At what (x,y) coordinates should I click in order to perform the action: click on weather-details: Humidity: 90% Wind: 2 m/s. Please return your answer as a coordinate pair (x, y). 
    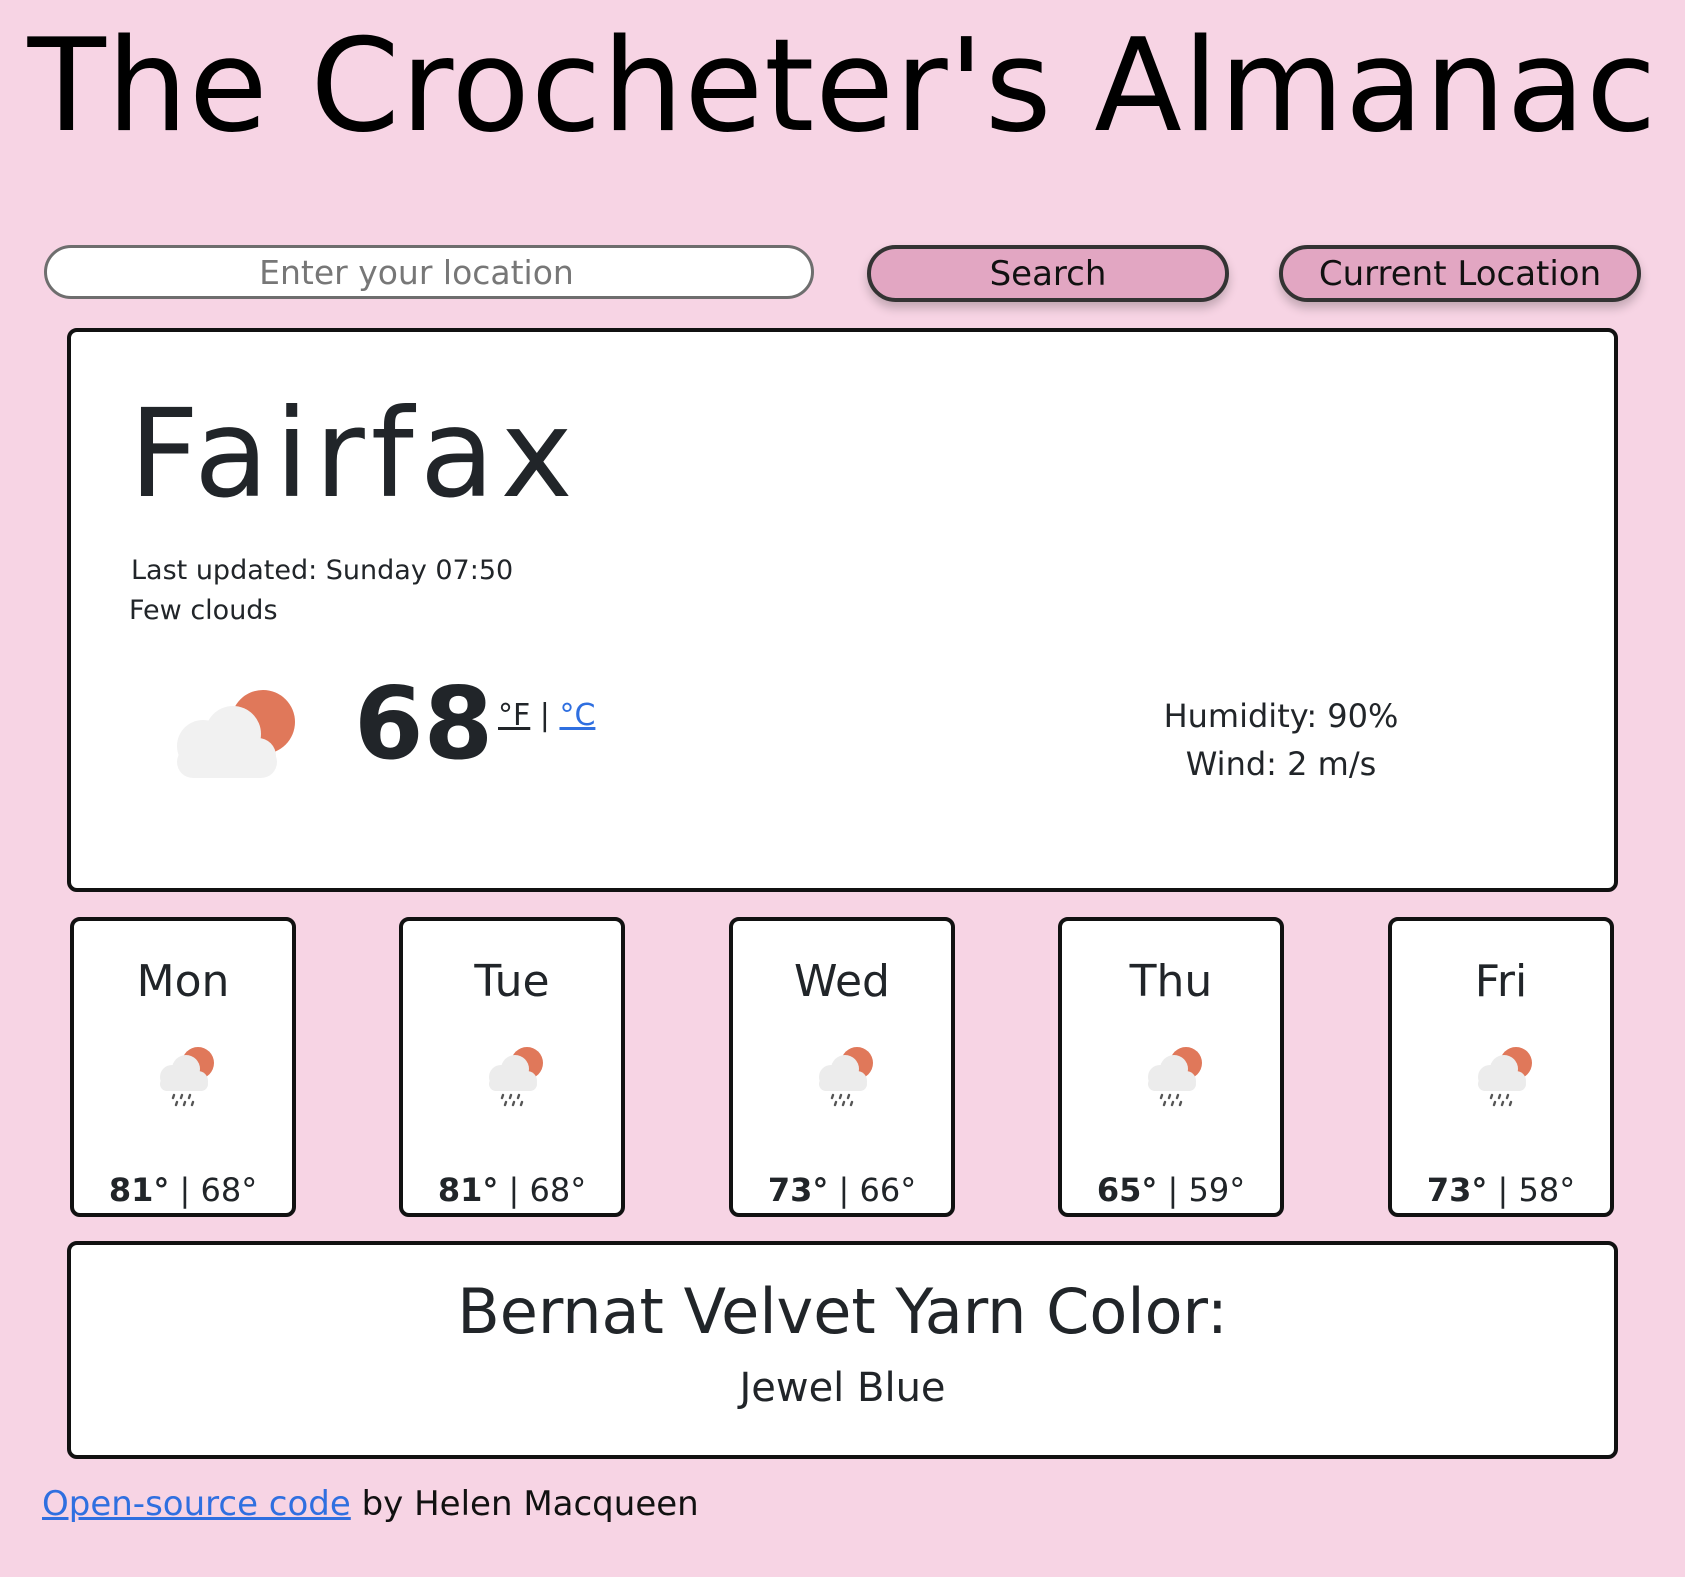
    Looking at the image, I should click on (1281, 740).